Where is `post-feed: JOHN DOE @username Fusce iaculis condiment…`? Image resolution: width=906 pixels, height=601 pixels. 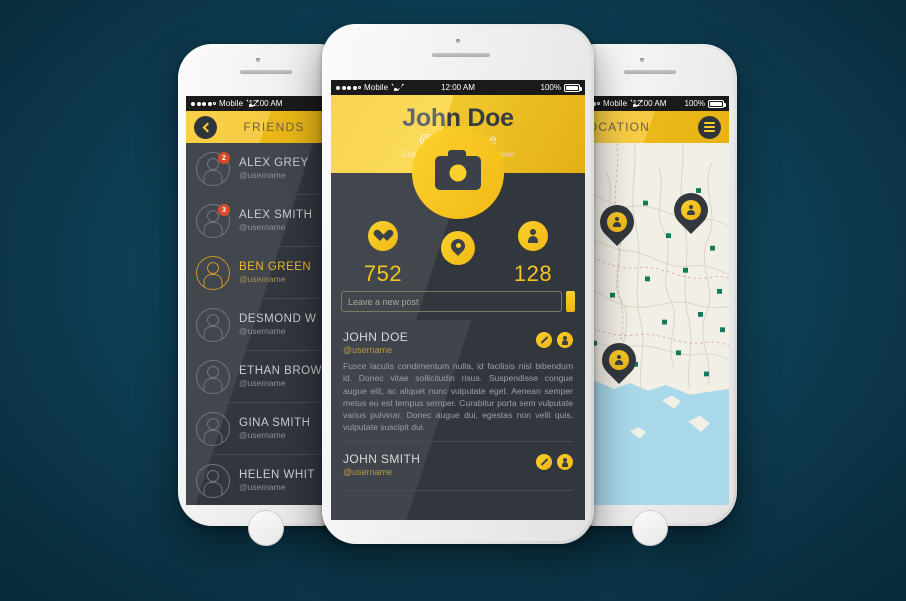 post-feed: JOHN DOE @username Fusce iaculis condiment… is located at coordinates (458, 420).